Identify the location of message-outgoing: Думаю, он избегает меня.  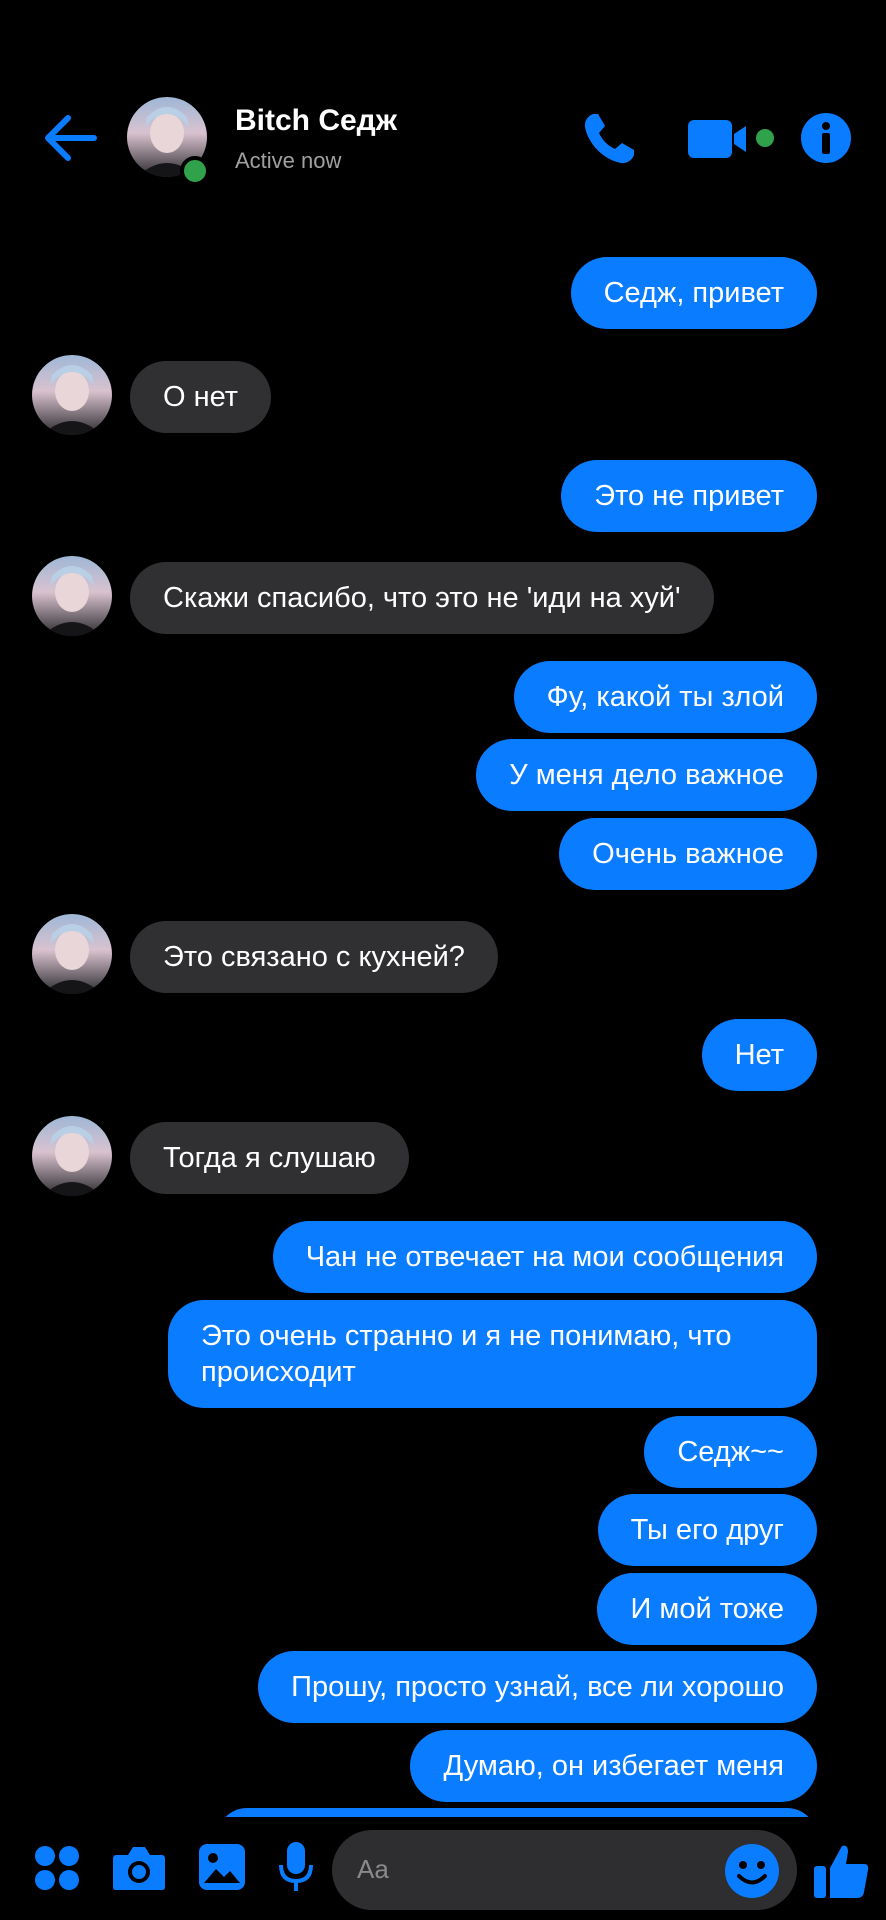
(613, 1766).